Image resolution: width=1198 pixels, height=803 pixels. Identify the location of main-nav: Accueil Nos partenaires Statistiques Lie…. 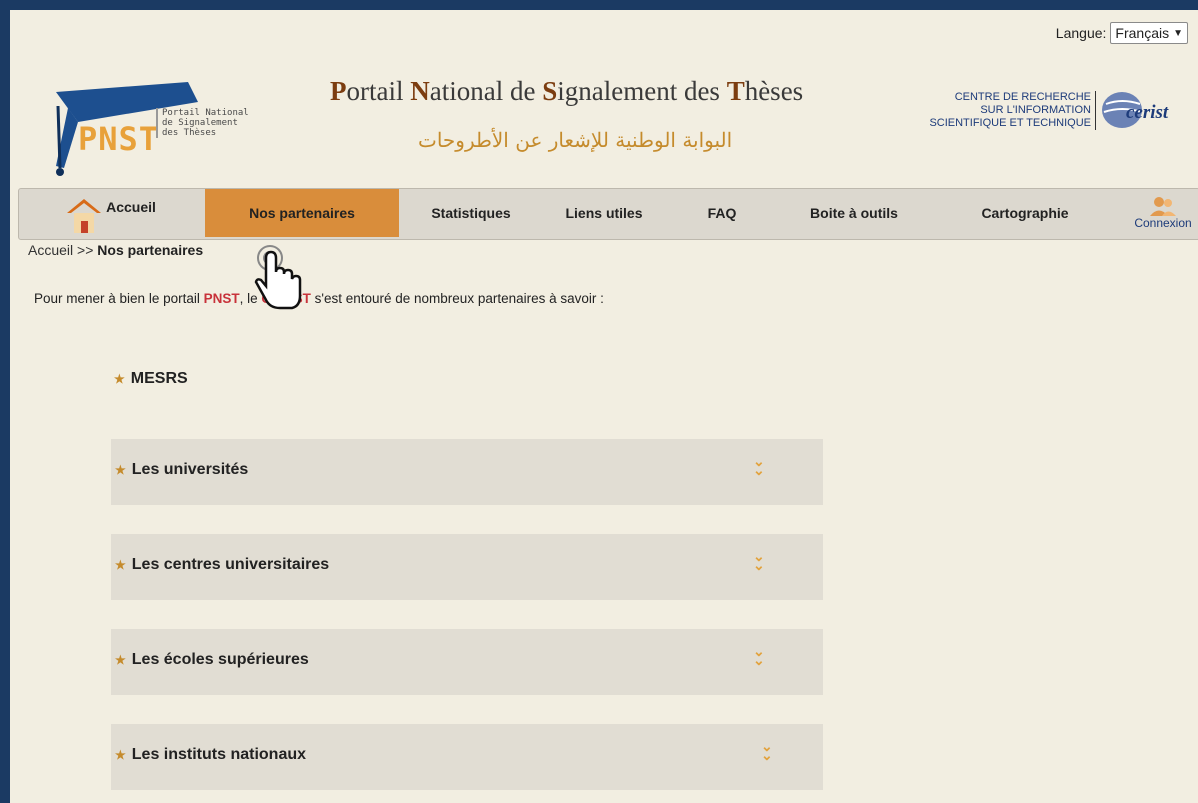
(608, 214).